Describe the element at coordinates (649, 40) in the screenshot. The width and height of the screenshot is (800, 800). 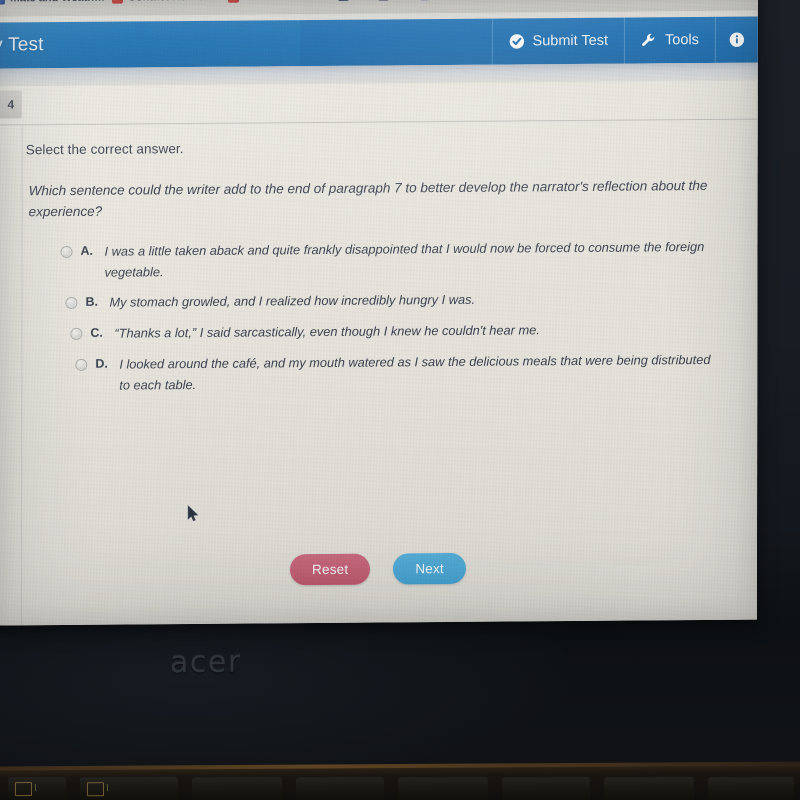
I see `wrench-icon` at that location.